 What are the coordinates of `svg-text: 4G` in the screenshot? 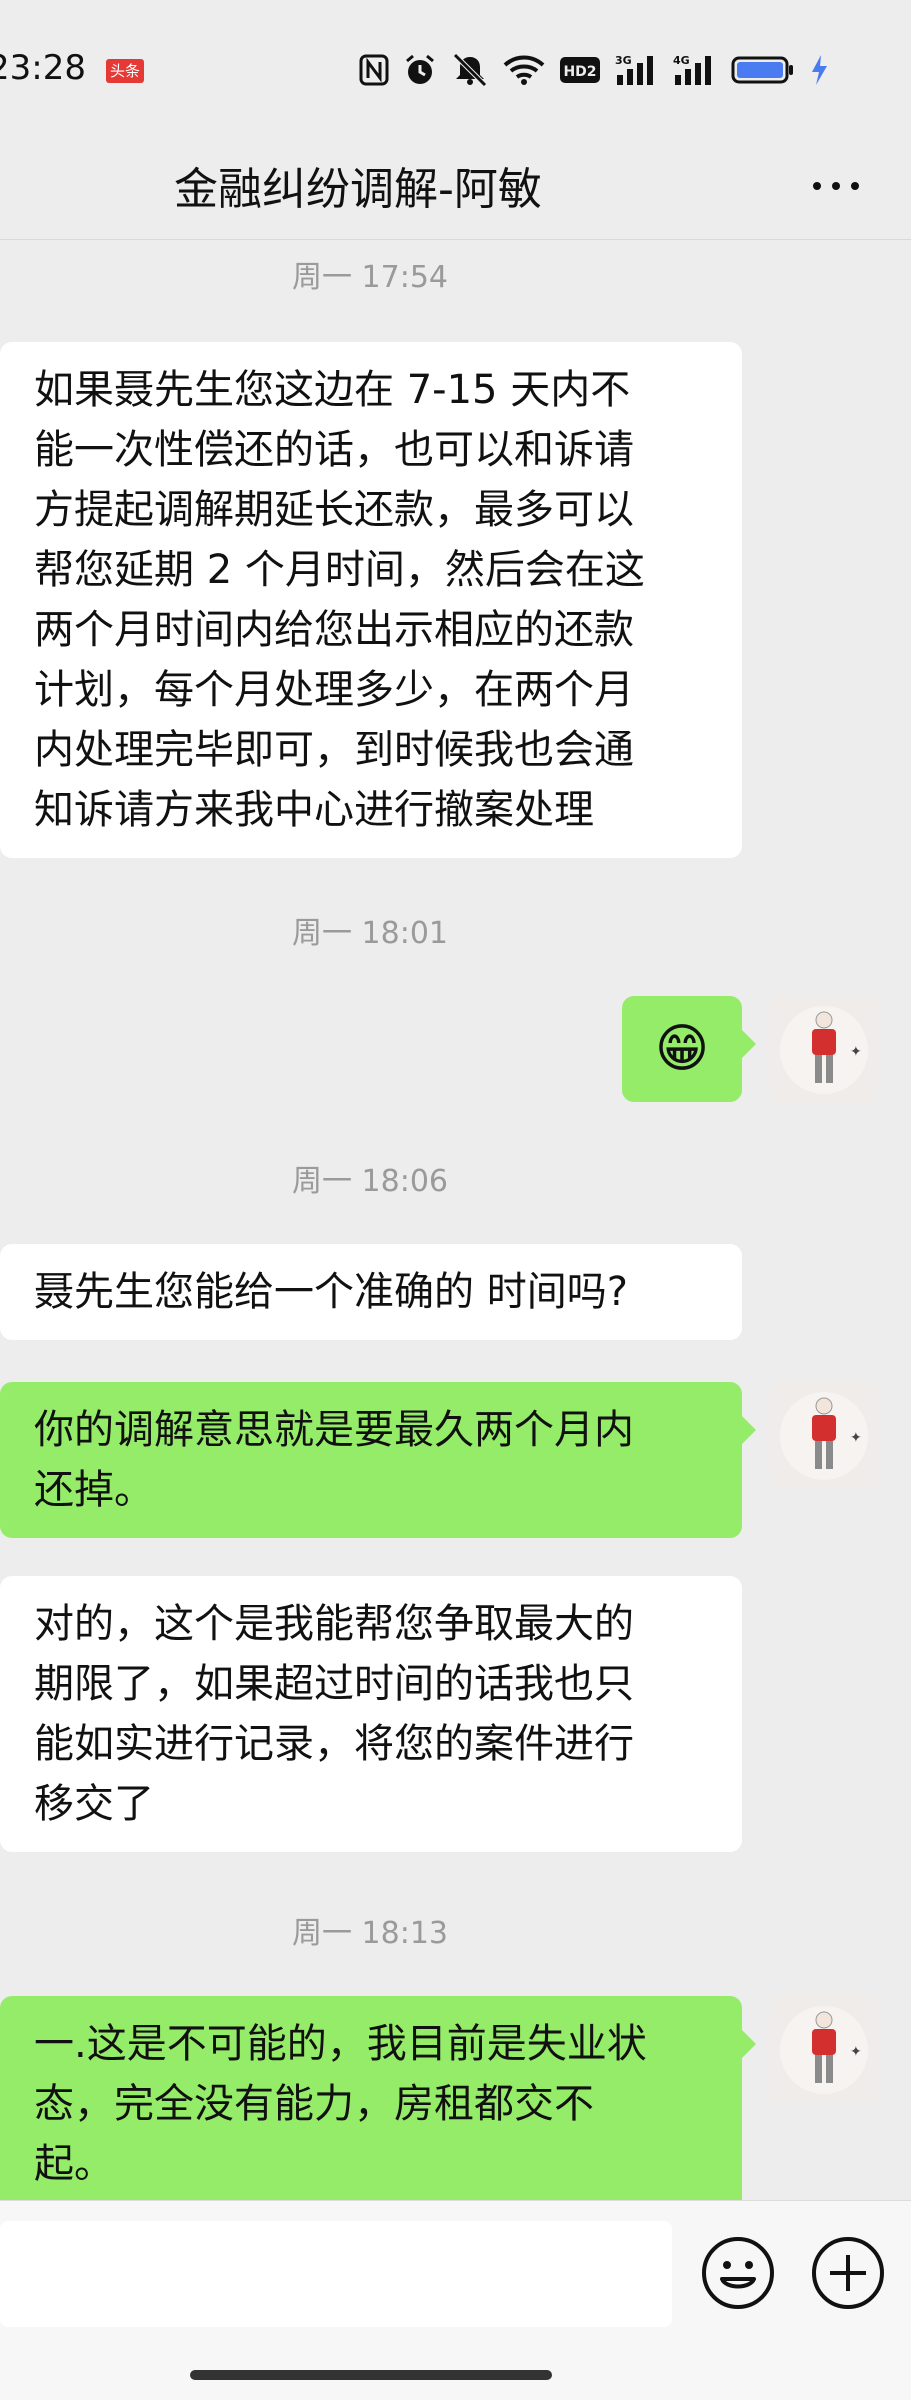 It's located at (681, 60).